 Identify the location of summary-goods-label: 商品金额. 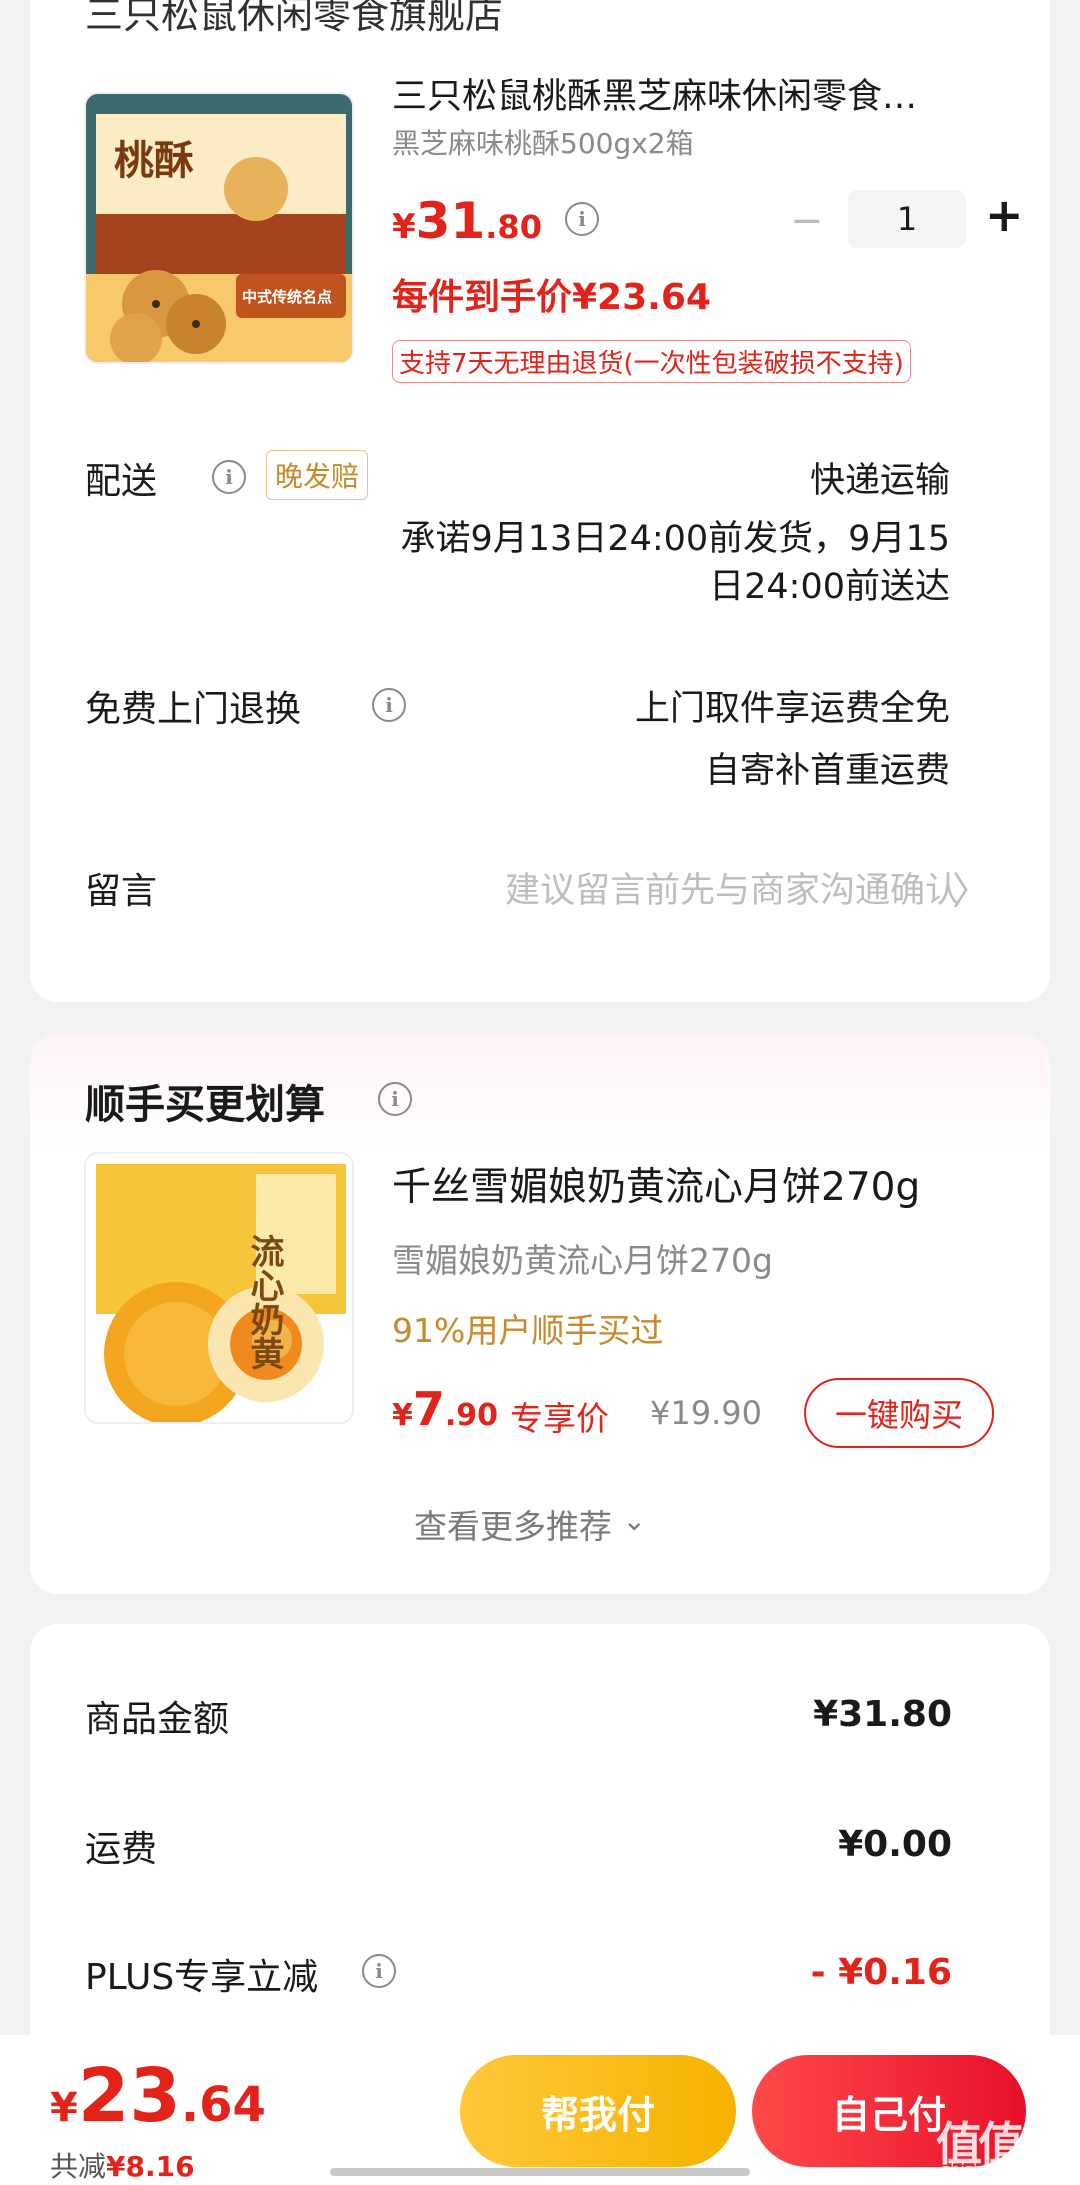
(157, 1719).